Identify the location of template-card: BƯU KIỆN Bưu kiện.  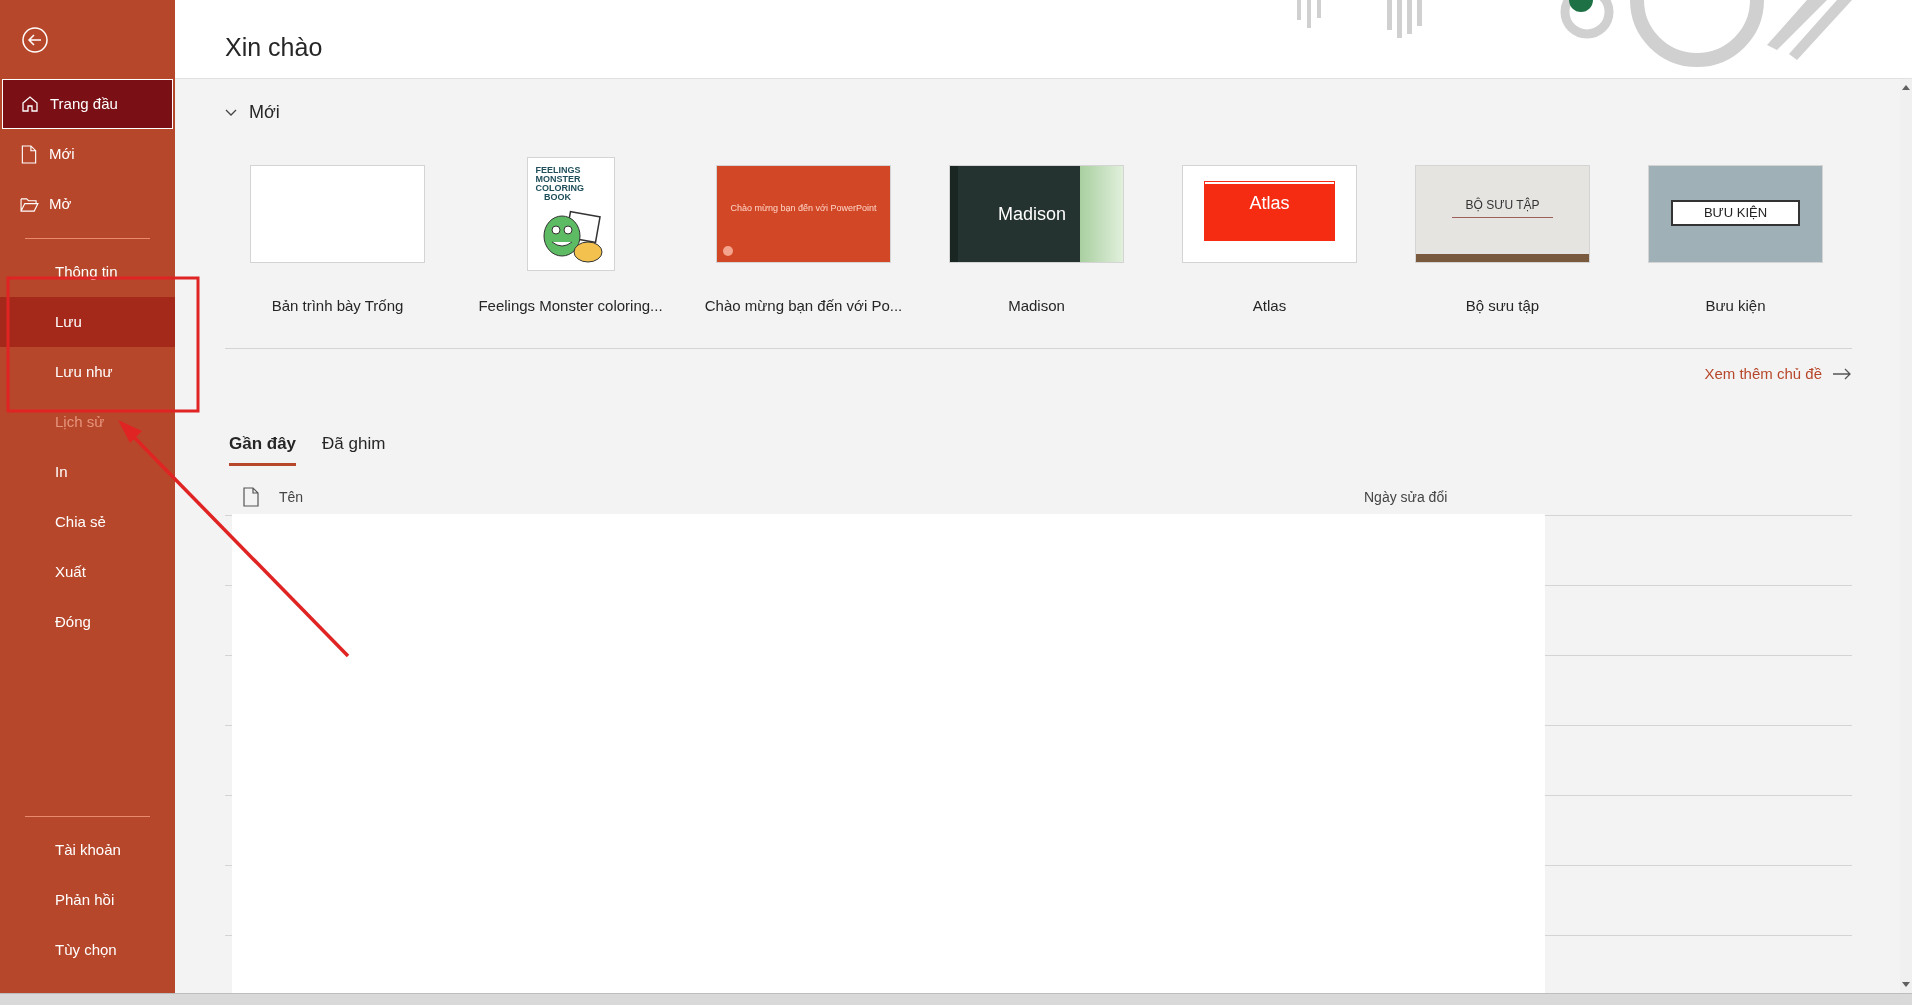
(1735, 237).